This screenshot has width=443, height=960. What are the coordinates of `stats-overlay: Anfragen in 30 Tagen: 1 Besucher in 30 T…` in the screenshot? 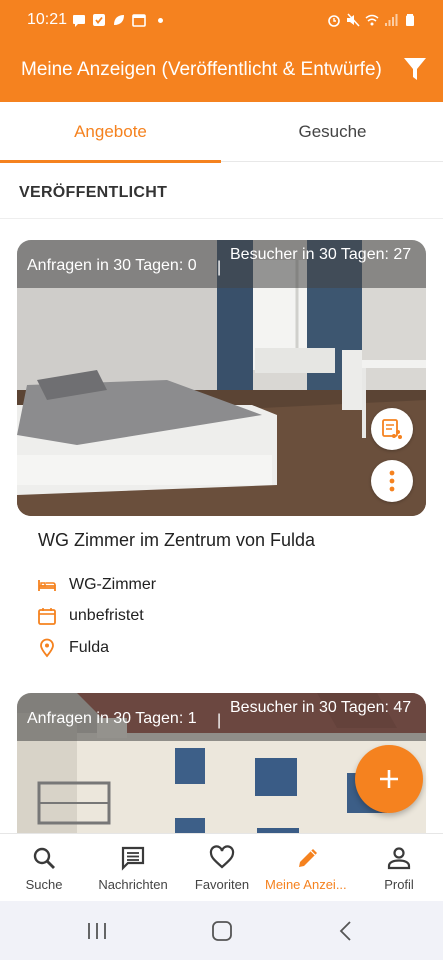 It's located at (221, 717).